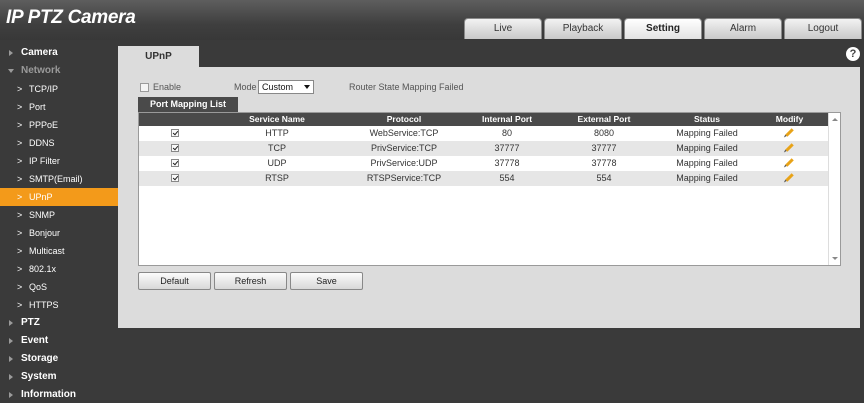  Describe the element at coordinates (59, 125) in the screenshot. I see `sidebar-item-pppoe: > PPPoE` at that location.